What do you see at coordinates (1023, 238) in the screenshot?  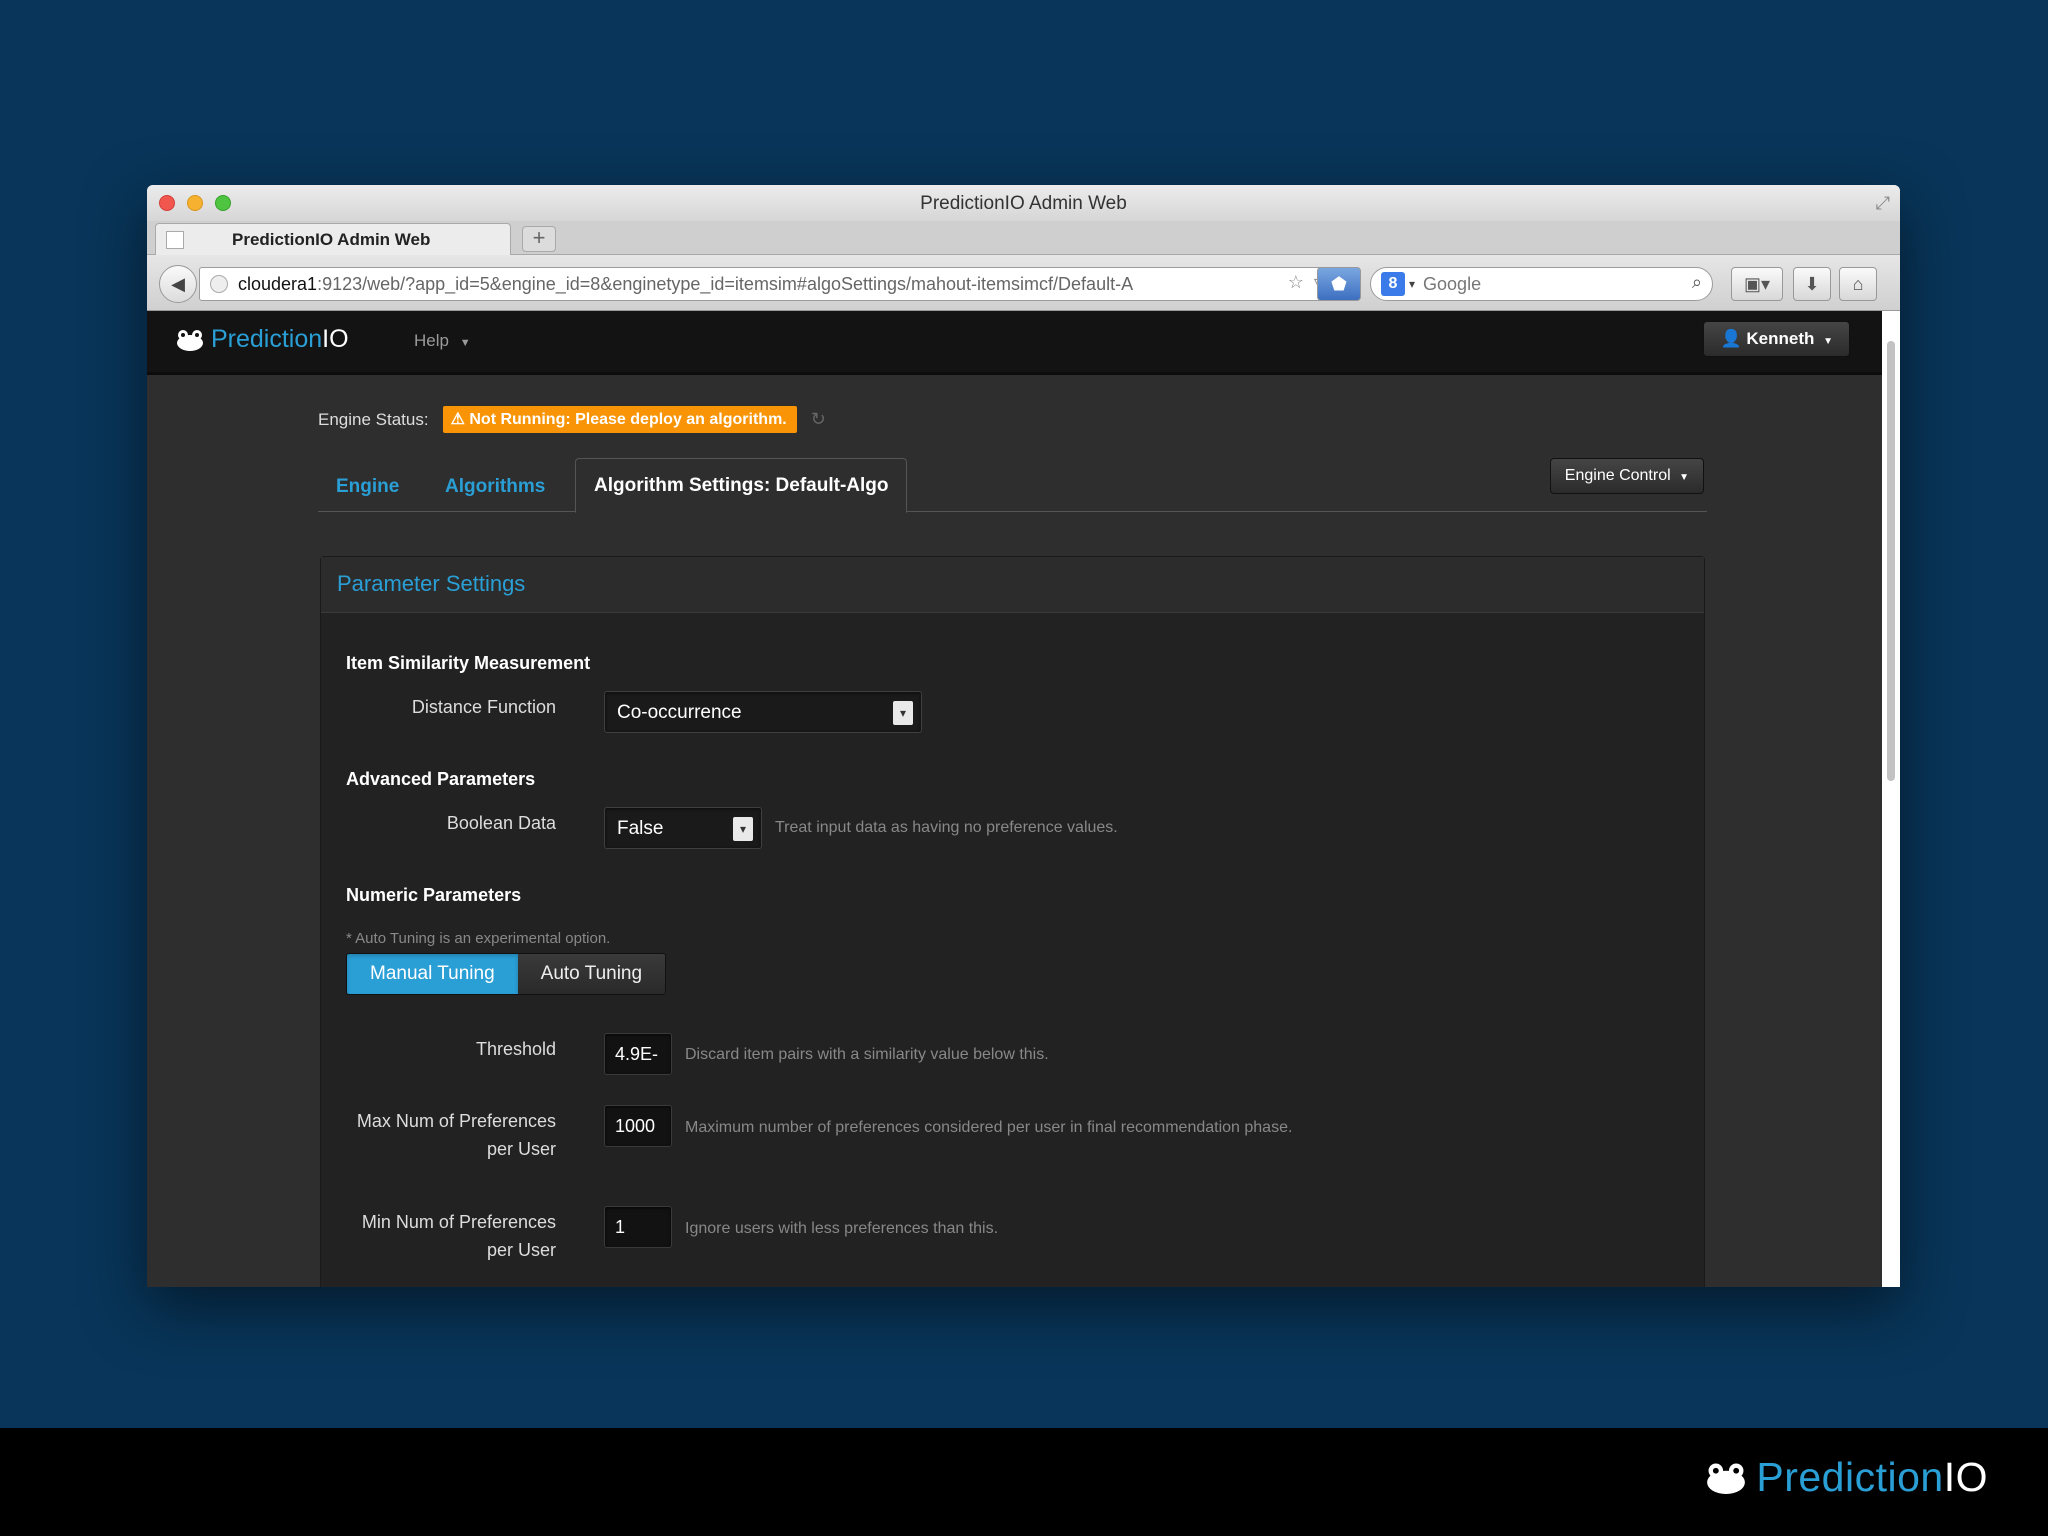 I see `browser-tab-bar: PredictionIO Admin Web +` at bounding box center [1023, 238].